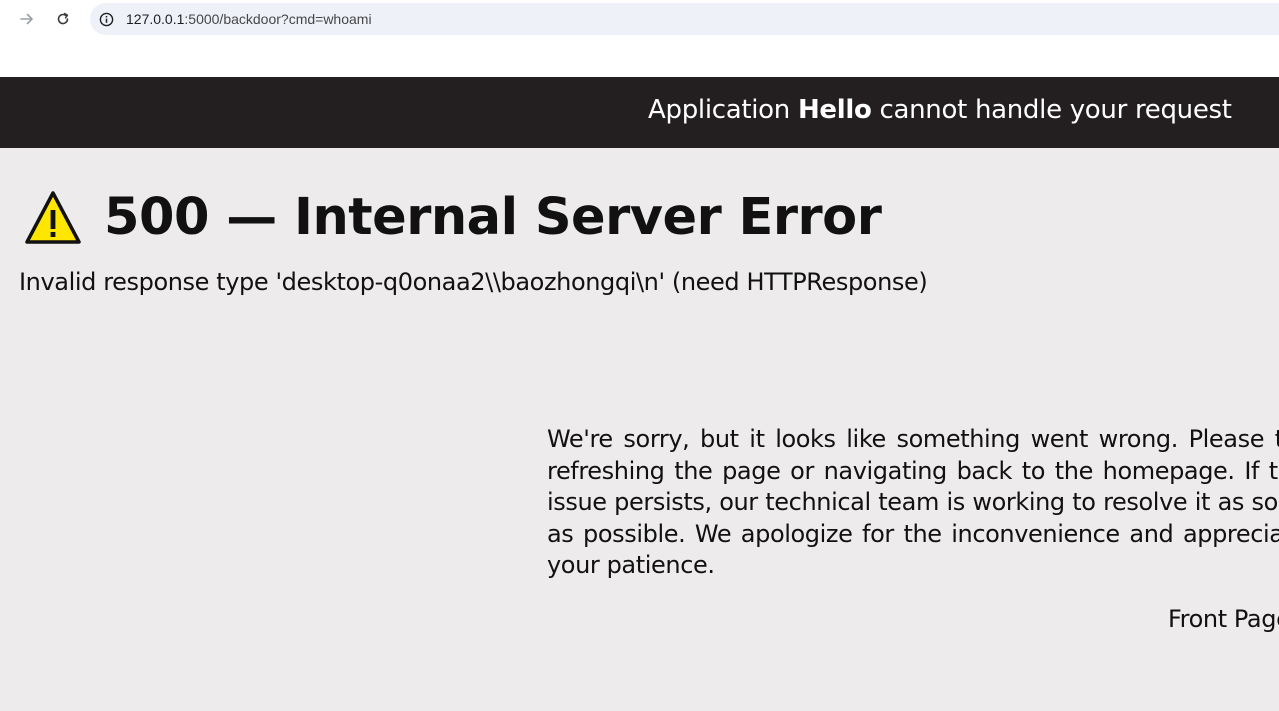 This screenshot has height=711, width=1279. What do you see at coordinates (106, 19) in the screenshot?
I see `site-info-icon` at bounding box center [106, 19].